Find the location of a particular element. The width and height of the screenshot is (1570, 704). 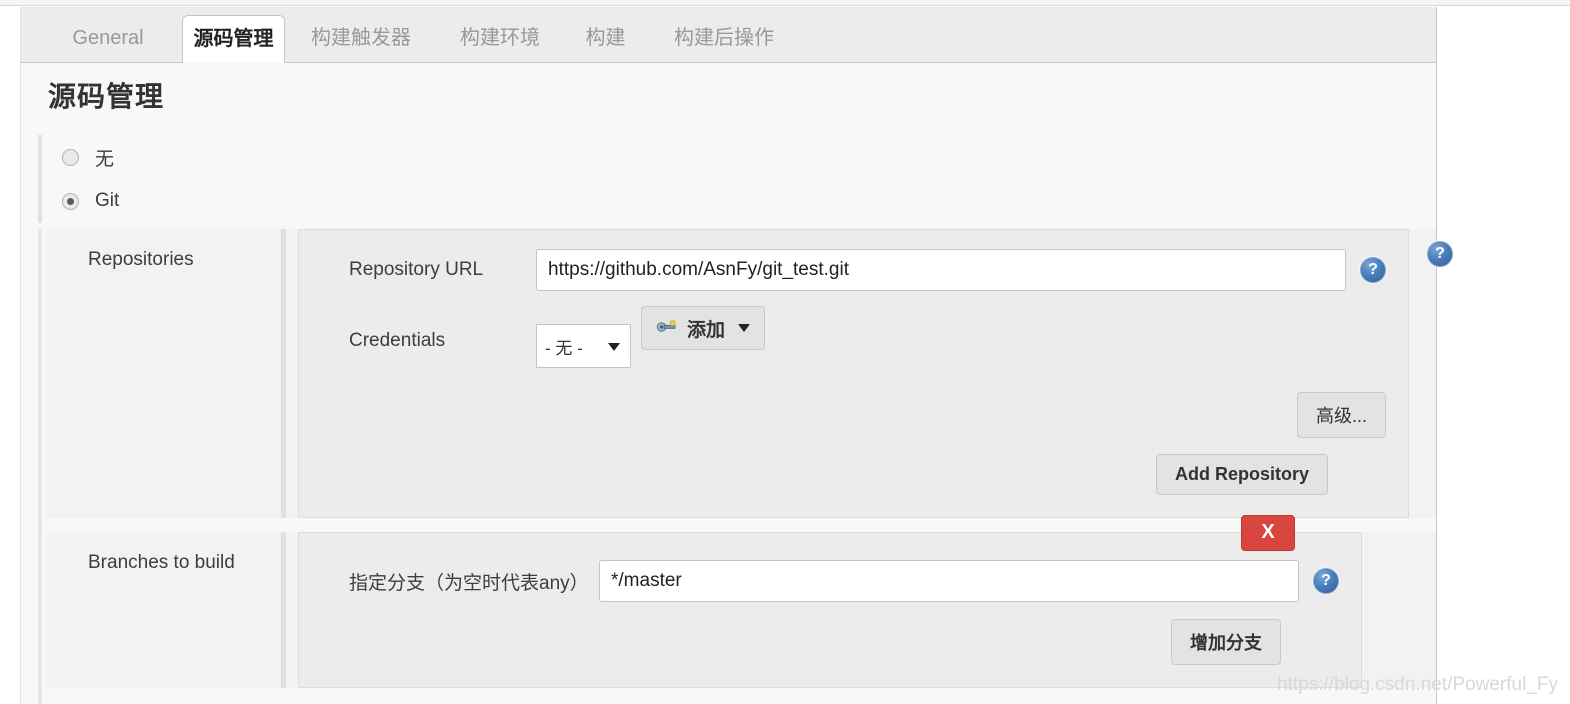

tab-5: 构建 is located at coordinates (605, 39).